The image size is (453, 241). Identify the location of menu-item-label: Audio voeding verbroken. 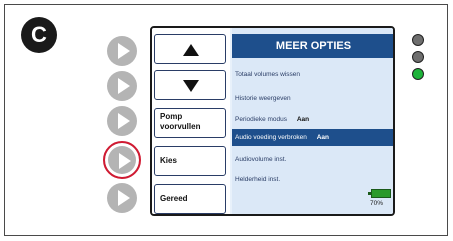
(271, 137).